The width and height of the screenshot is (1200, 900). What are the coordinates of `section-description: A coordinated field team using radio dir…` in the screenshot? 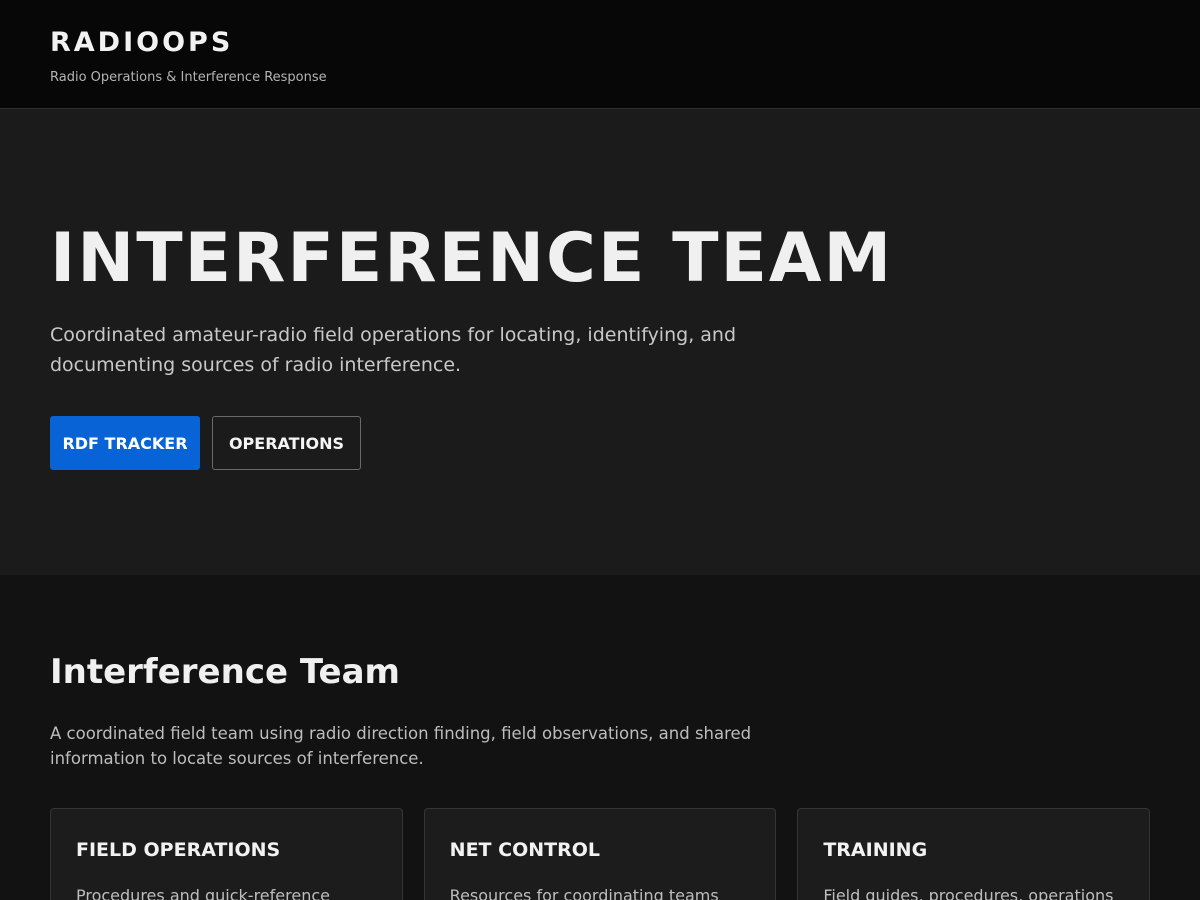 It's located at (401, 746).